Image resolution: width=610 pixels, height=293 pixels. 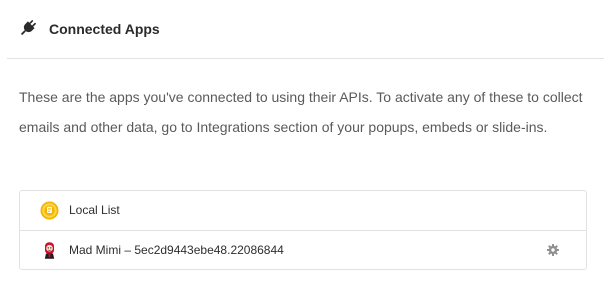 I want to click on header-divider, so click(x=305, y=58).